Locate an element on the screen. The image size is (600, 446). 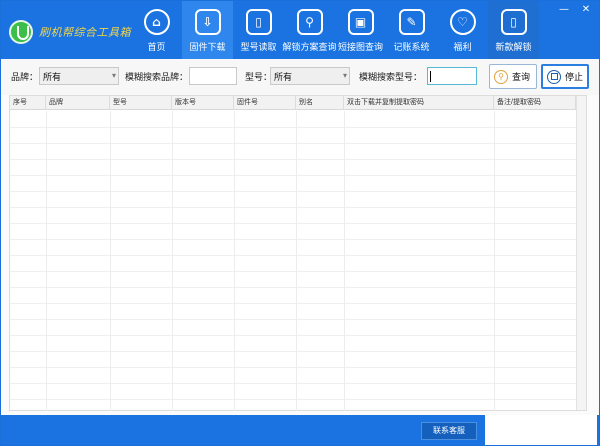
stop-icon is located at coordinates (554, 76).